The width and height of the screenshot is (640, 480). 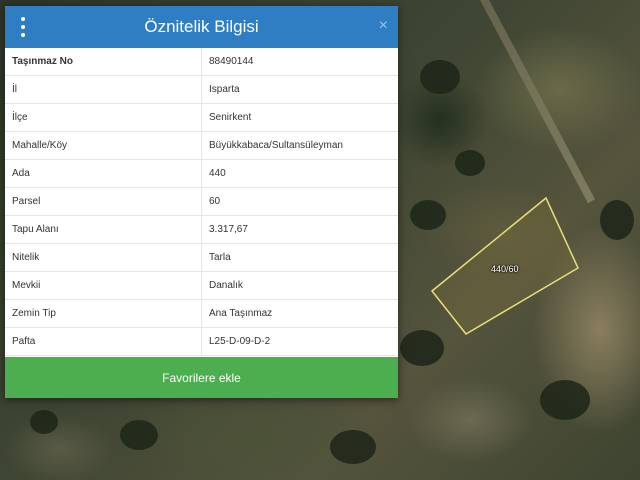 What do you see at coordinates (299, 313) in the screenshot?
I see `attribute-value: Ana Taşınmaz` at bounding box center [299, 313].